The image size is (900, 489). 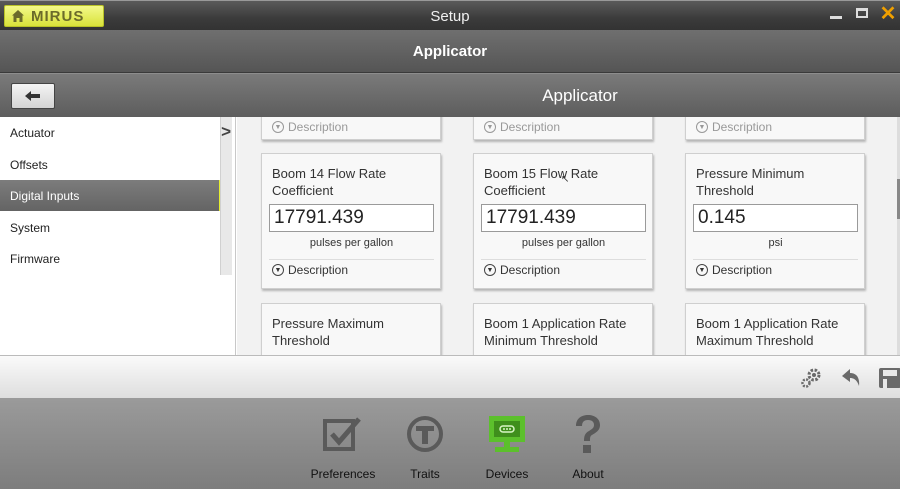 I want to click on window-title: Setup, so click(x=450, y=16).